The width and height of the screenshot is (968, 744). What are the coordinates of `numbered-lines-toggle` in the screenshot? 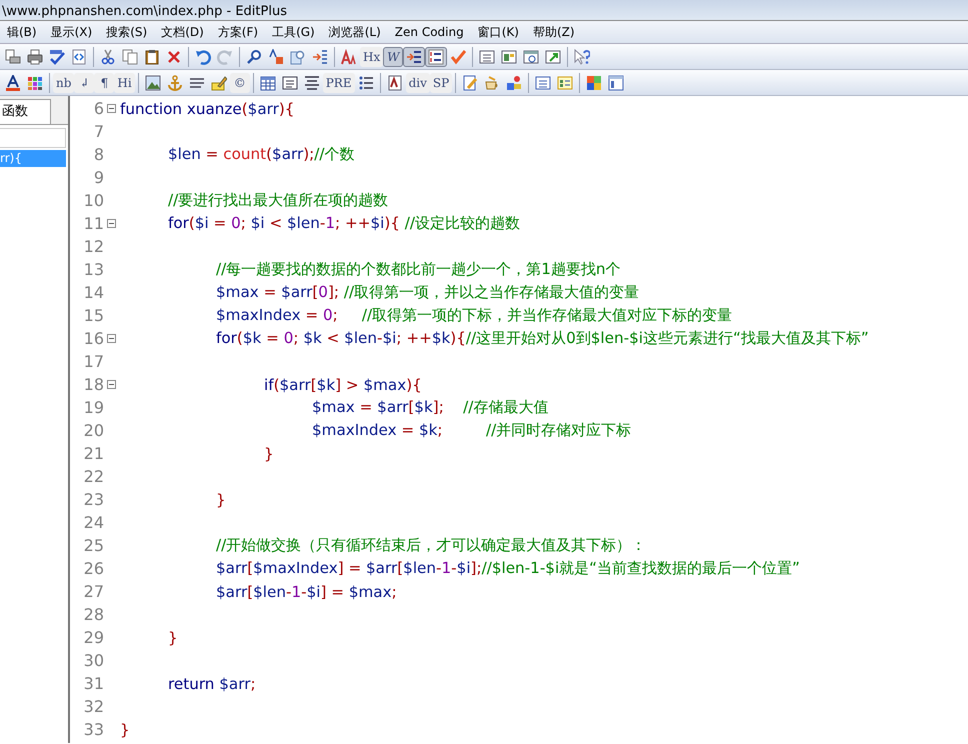 It's located at (436, 56).